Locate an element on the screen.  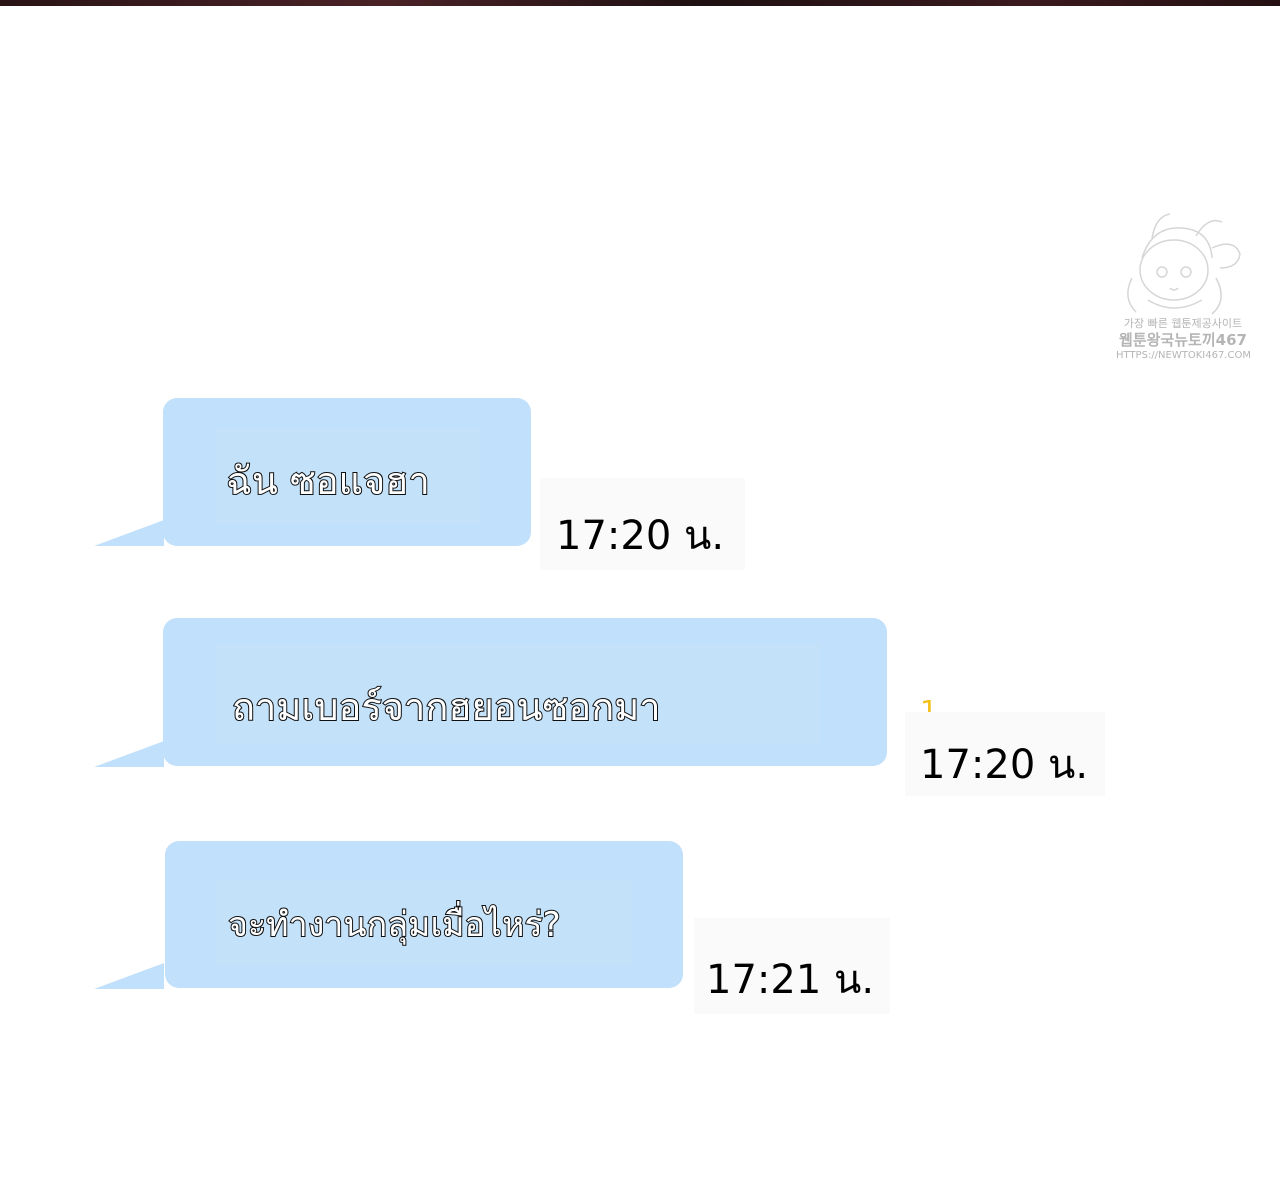
message-text: ฉัน ซอแจฮา is located at coordinates (328, 481).